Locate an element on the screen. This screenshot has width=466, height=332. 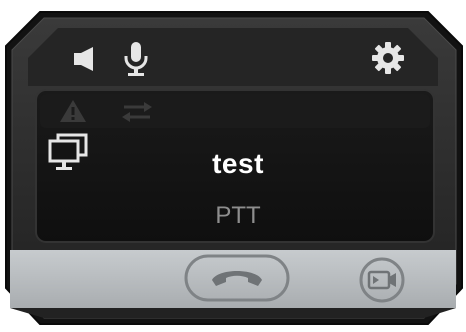
hang-up-icon is located at coordinates (237, 278).